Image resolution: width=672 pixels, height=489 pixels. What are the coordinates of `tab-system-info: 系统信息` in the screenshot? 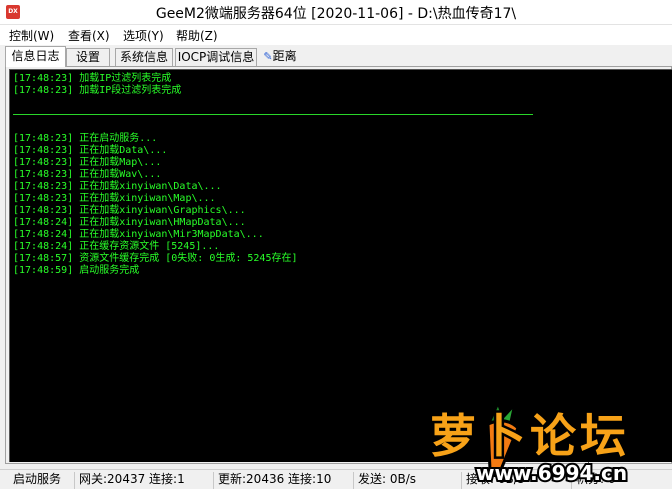 It's located at (144, 57).